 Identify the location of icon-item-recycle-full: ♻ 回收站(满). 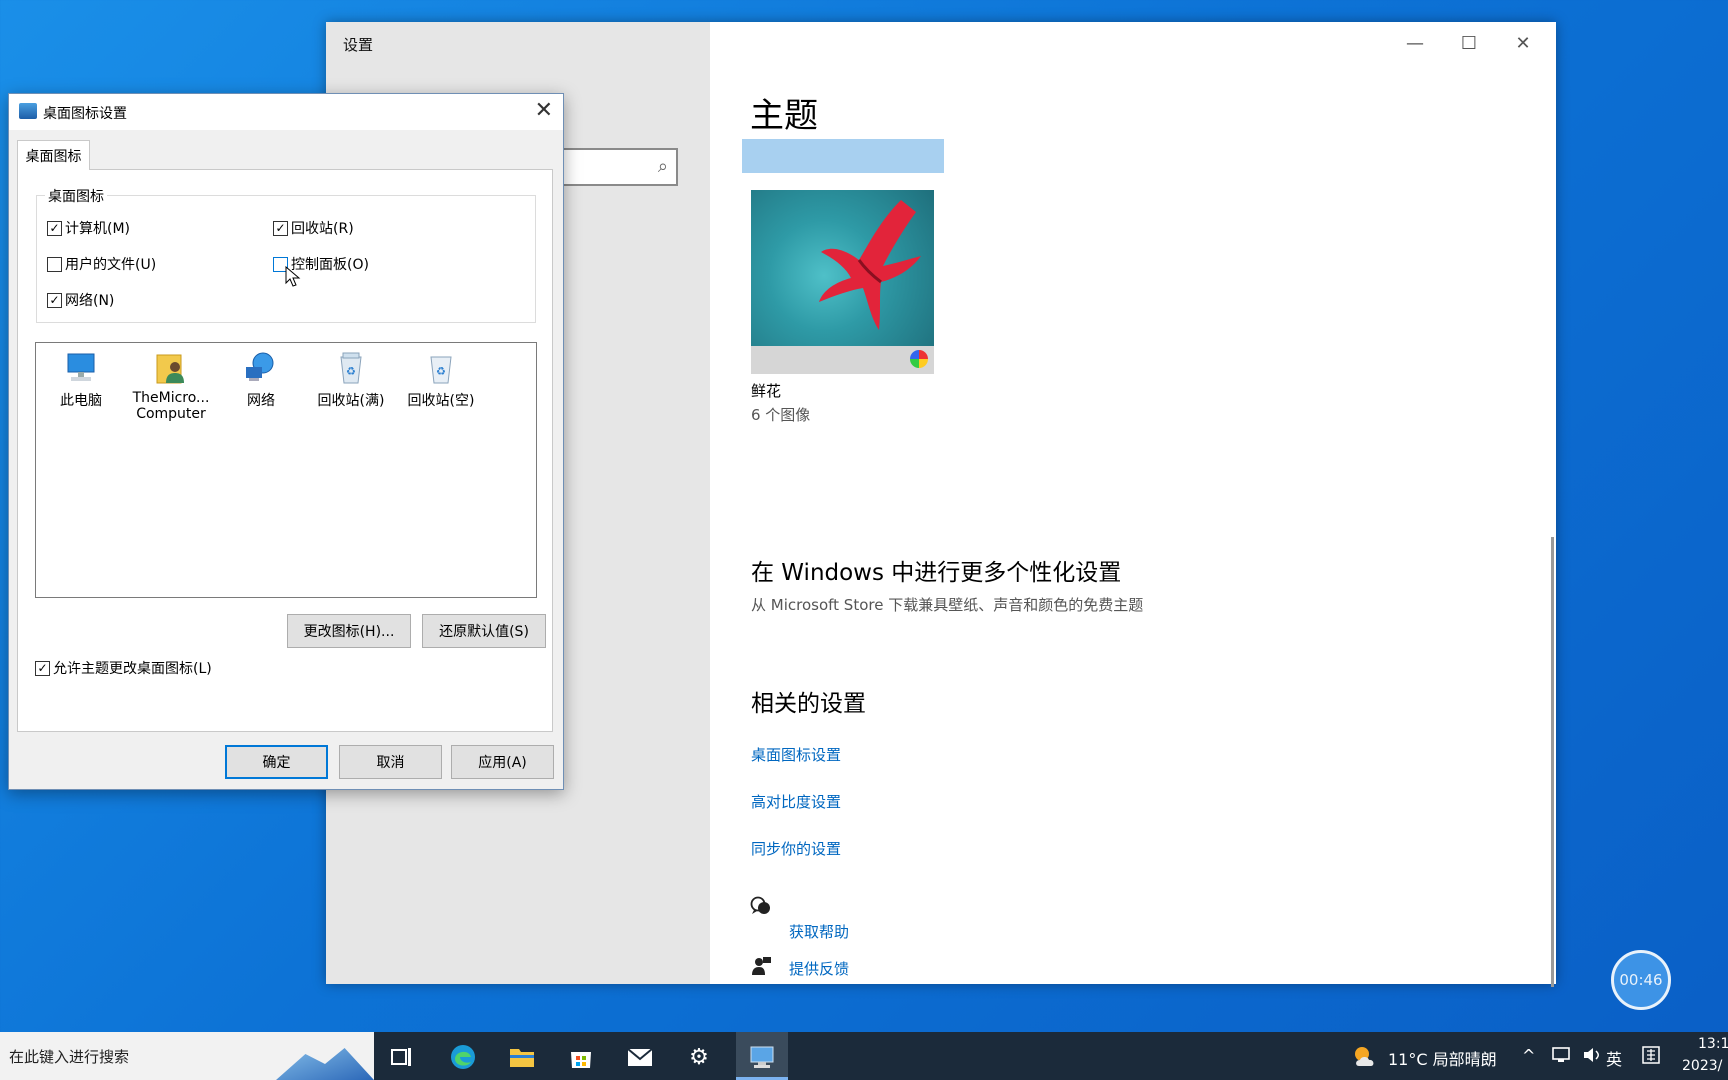
(351, 380).